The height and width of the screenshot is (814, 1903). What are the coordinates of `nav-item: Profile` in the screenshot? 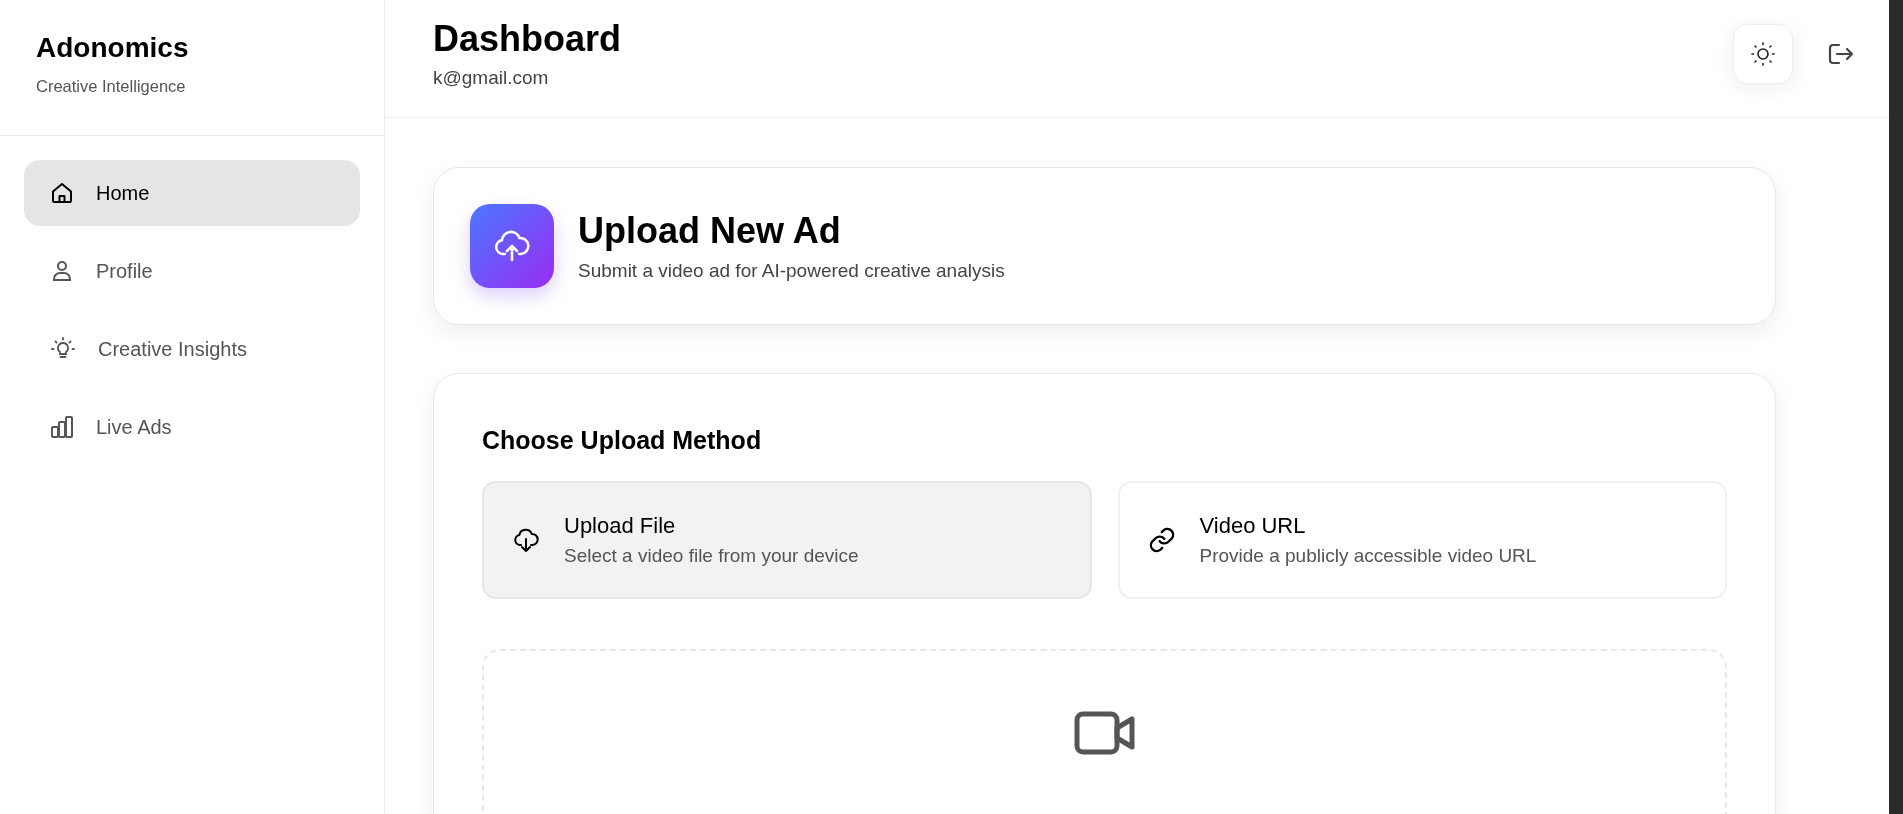 It's located at (192, 271).